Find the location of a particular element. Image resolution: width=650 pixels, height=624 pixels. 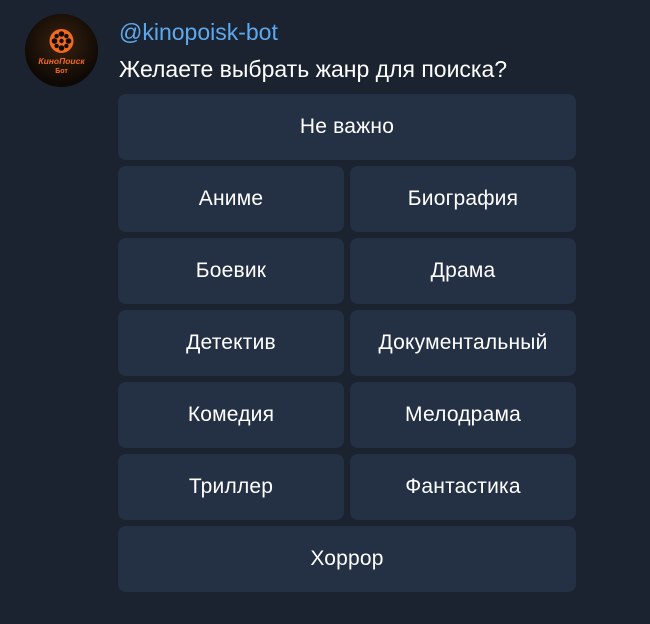

logo-text-top: КиноПоиск is located at coordinates (61, 61).